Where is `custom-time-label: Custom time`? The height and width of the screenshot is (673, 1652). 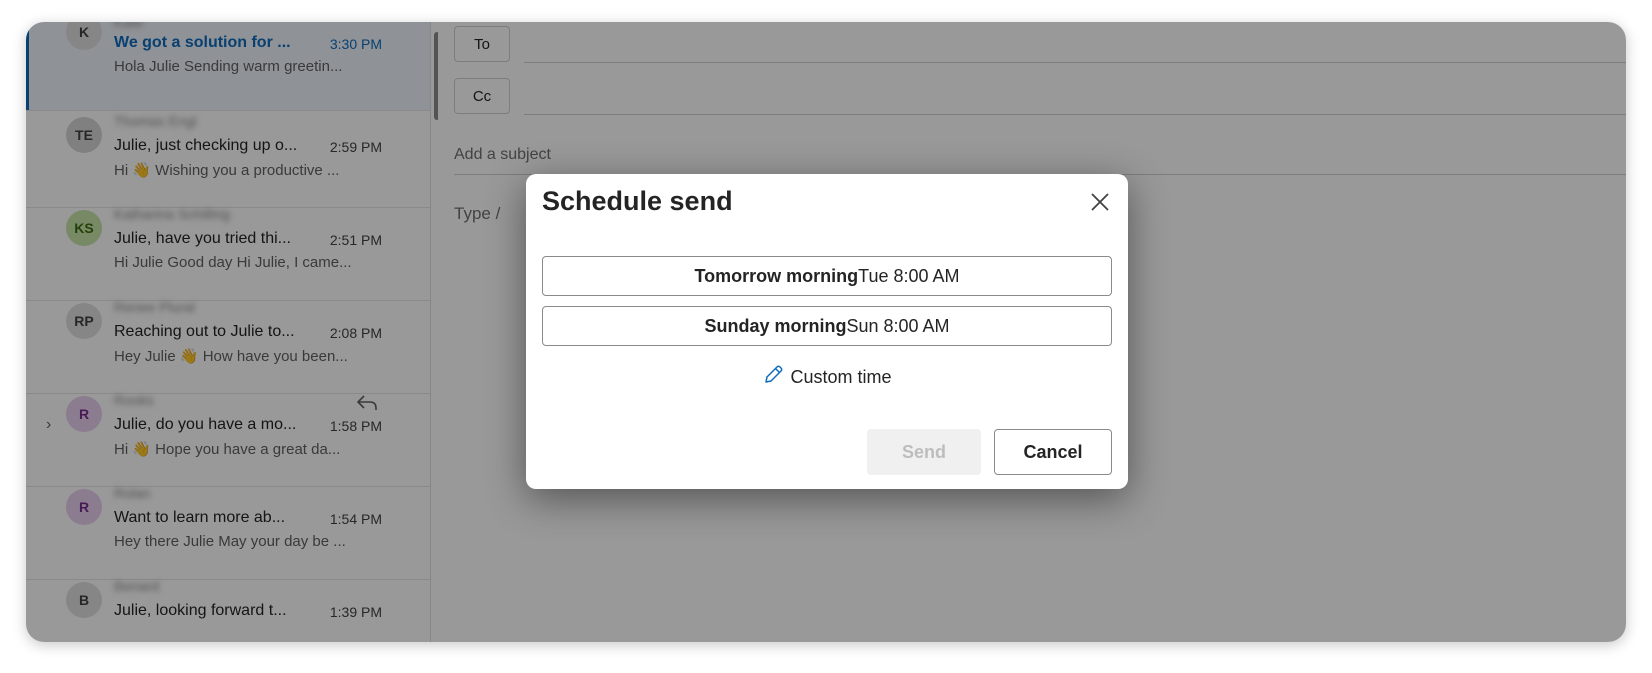
custom-time-label: Custom time is located at coordinates (841, 377).